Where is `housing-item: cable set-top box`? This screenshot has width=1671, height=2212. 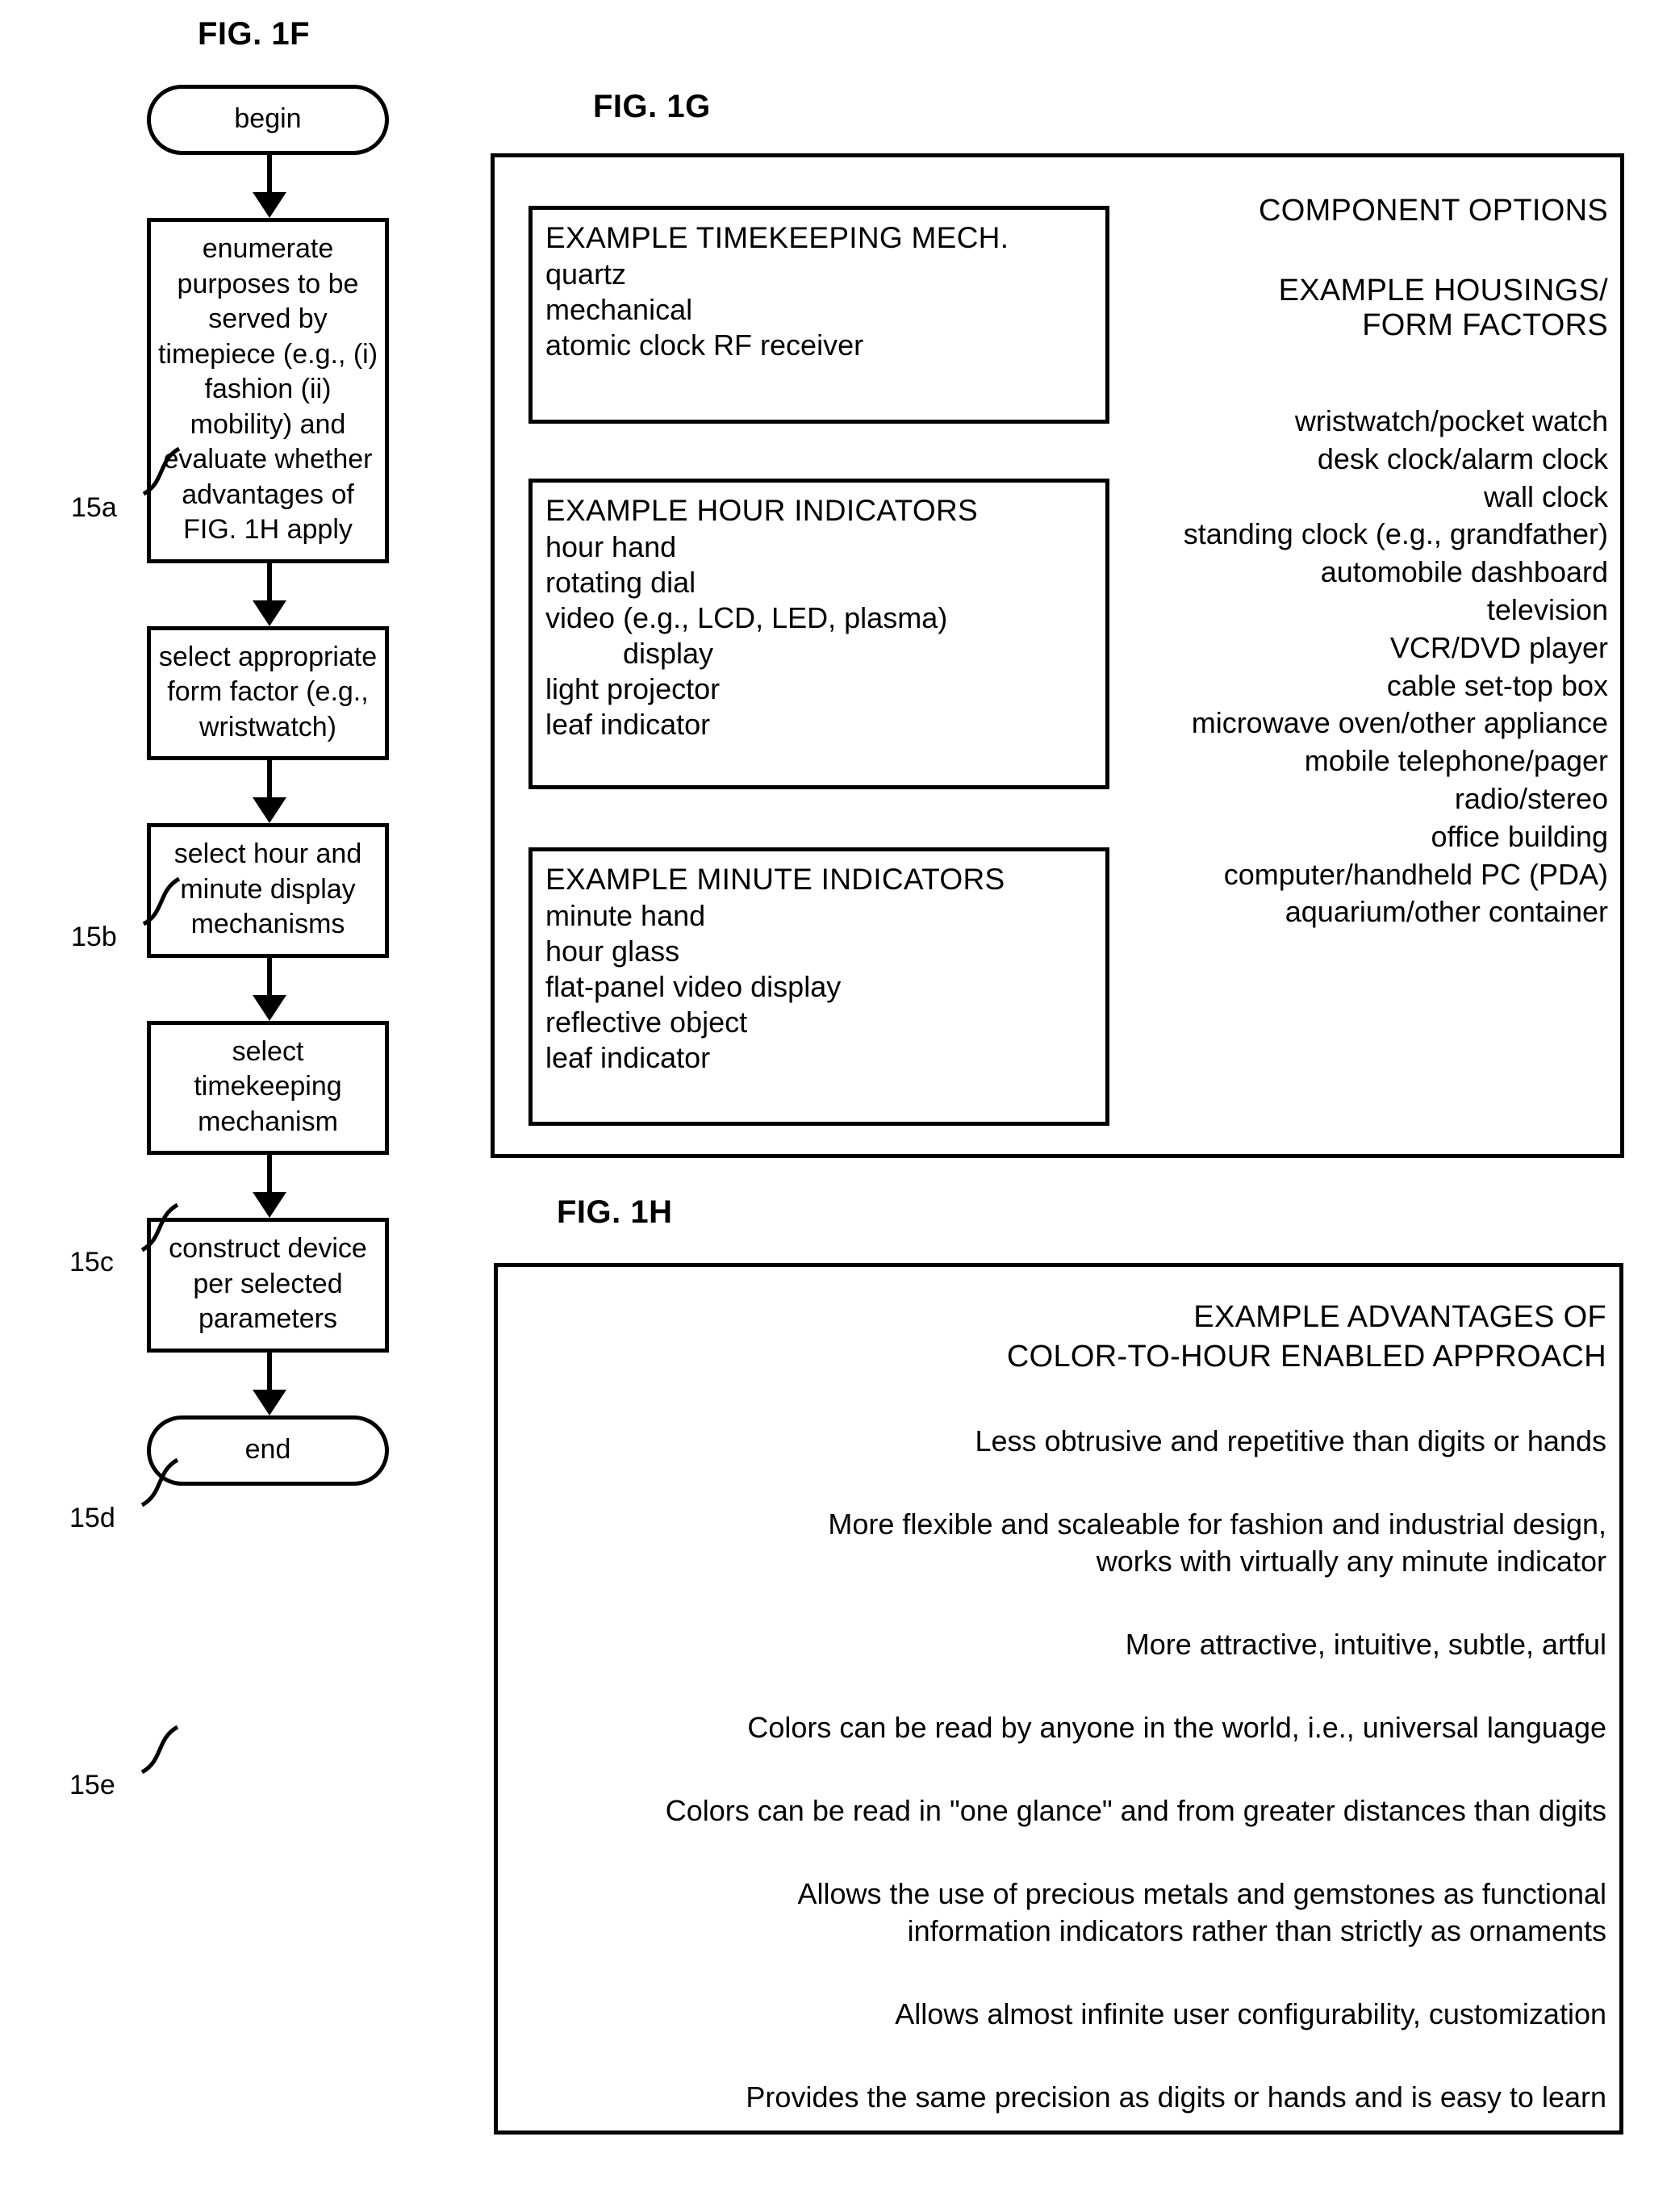
housing-item: cable set-top box is located at coordinates (1497, 685).